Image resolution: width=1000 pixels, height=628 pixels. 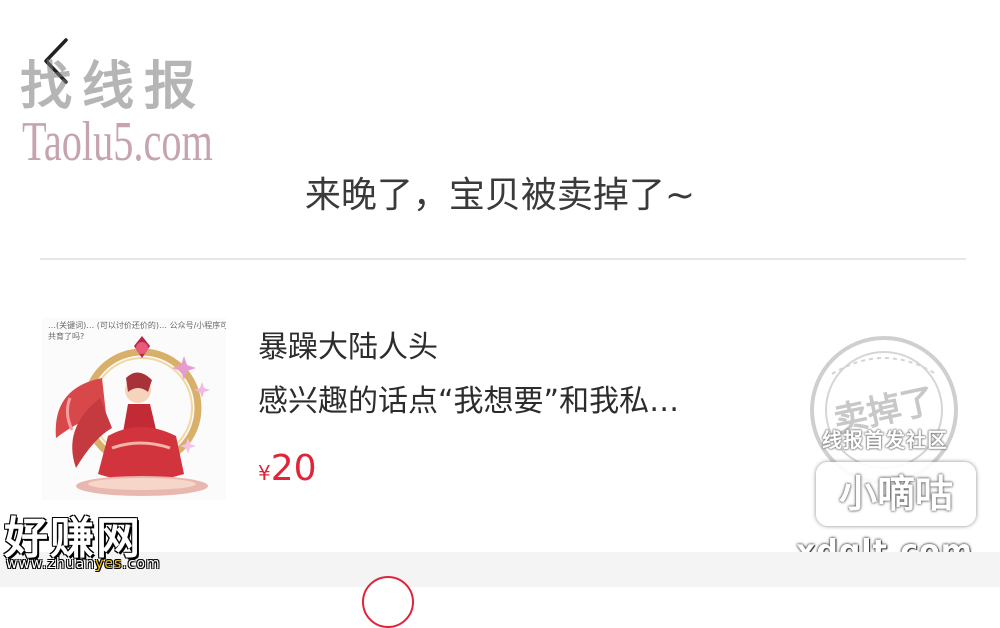 What do you see at coordinates (896, 494) in the screenshot?
I see `watermark-right-box: 小嘀咕` at bounding box center [896, 494].